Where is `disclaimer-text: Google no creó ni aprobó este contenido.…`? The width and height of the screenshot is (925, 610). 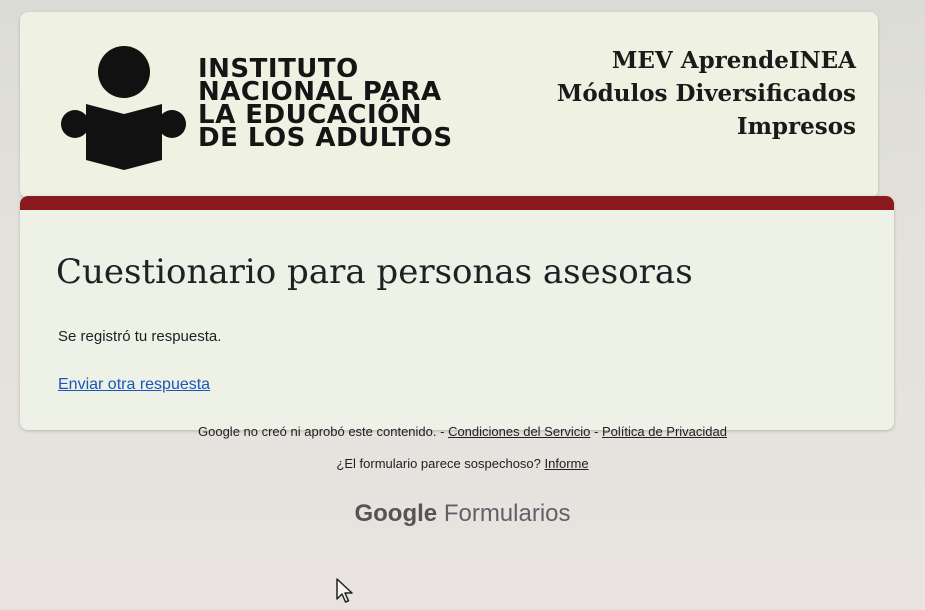 disclaimer-text: Google no creó ni aprobó este contenido.… is located at coordinates (323, 431).